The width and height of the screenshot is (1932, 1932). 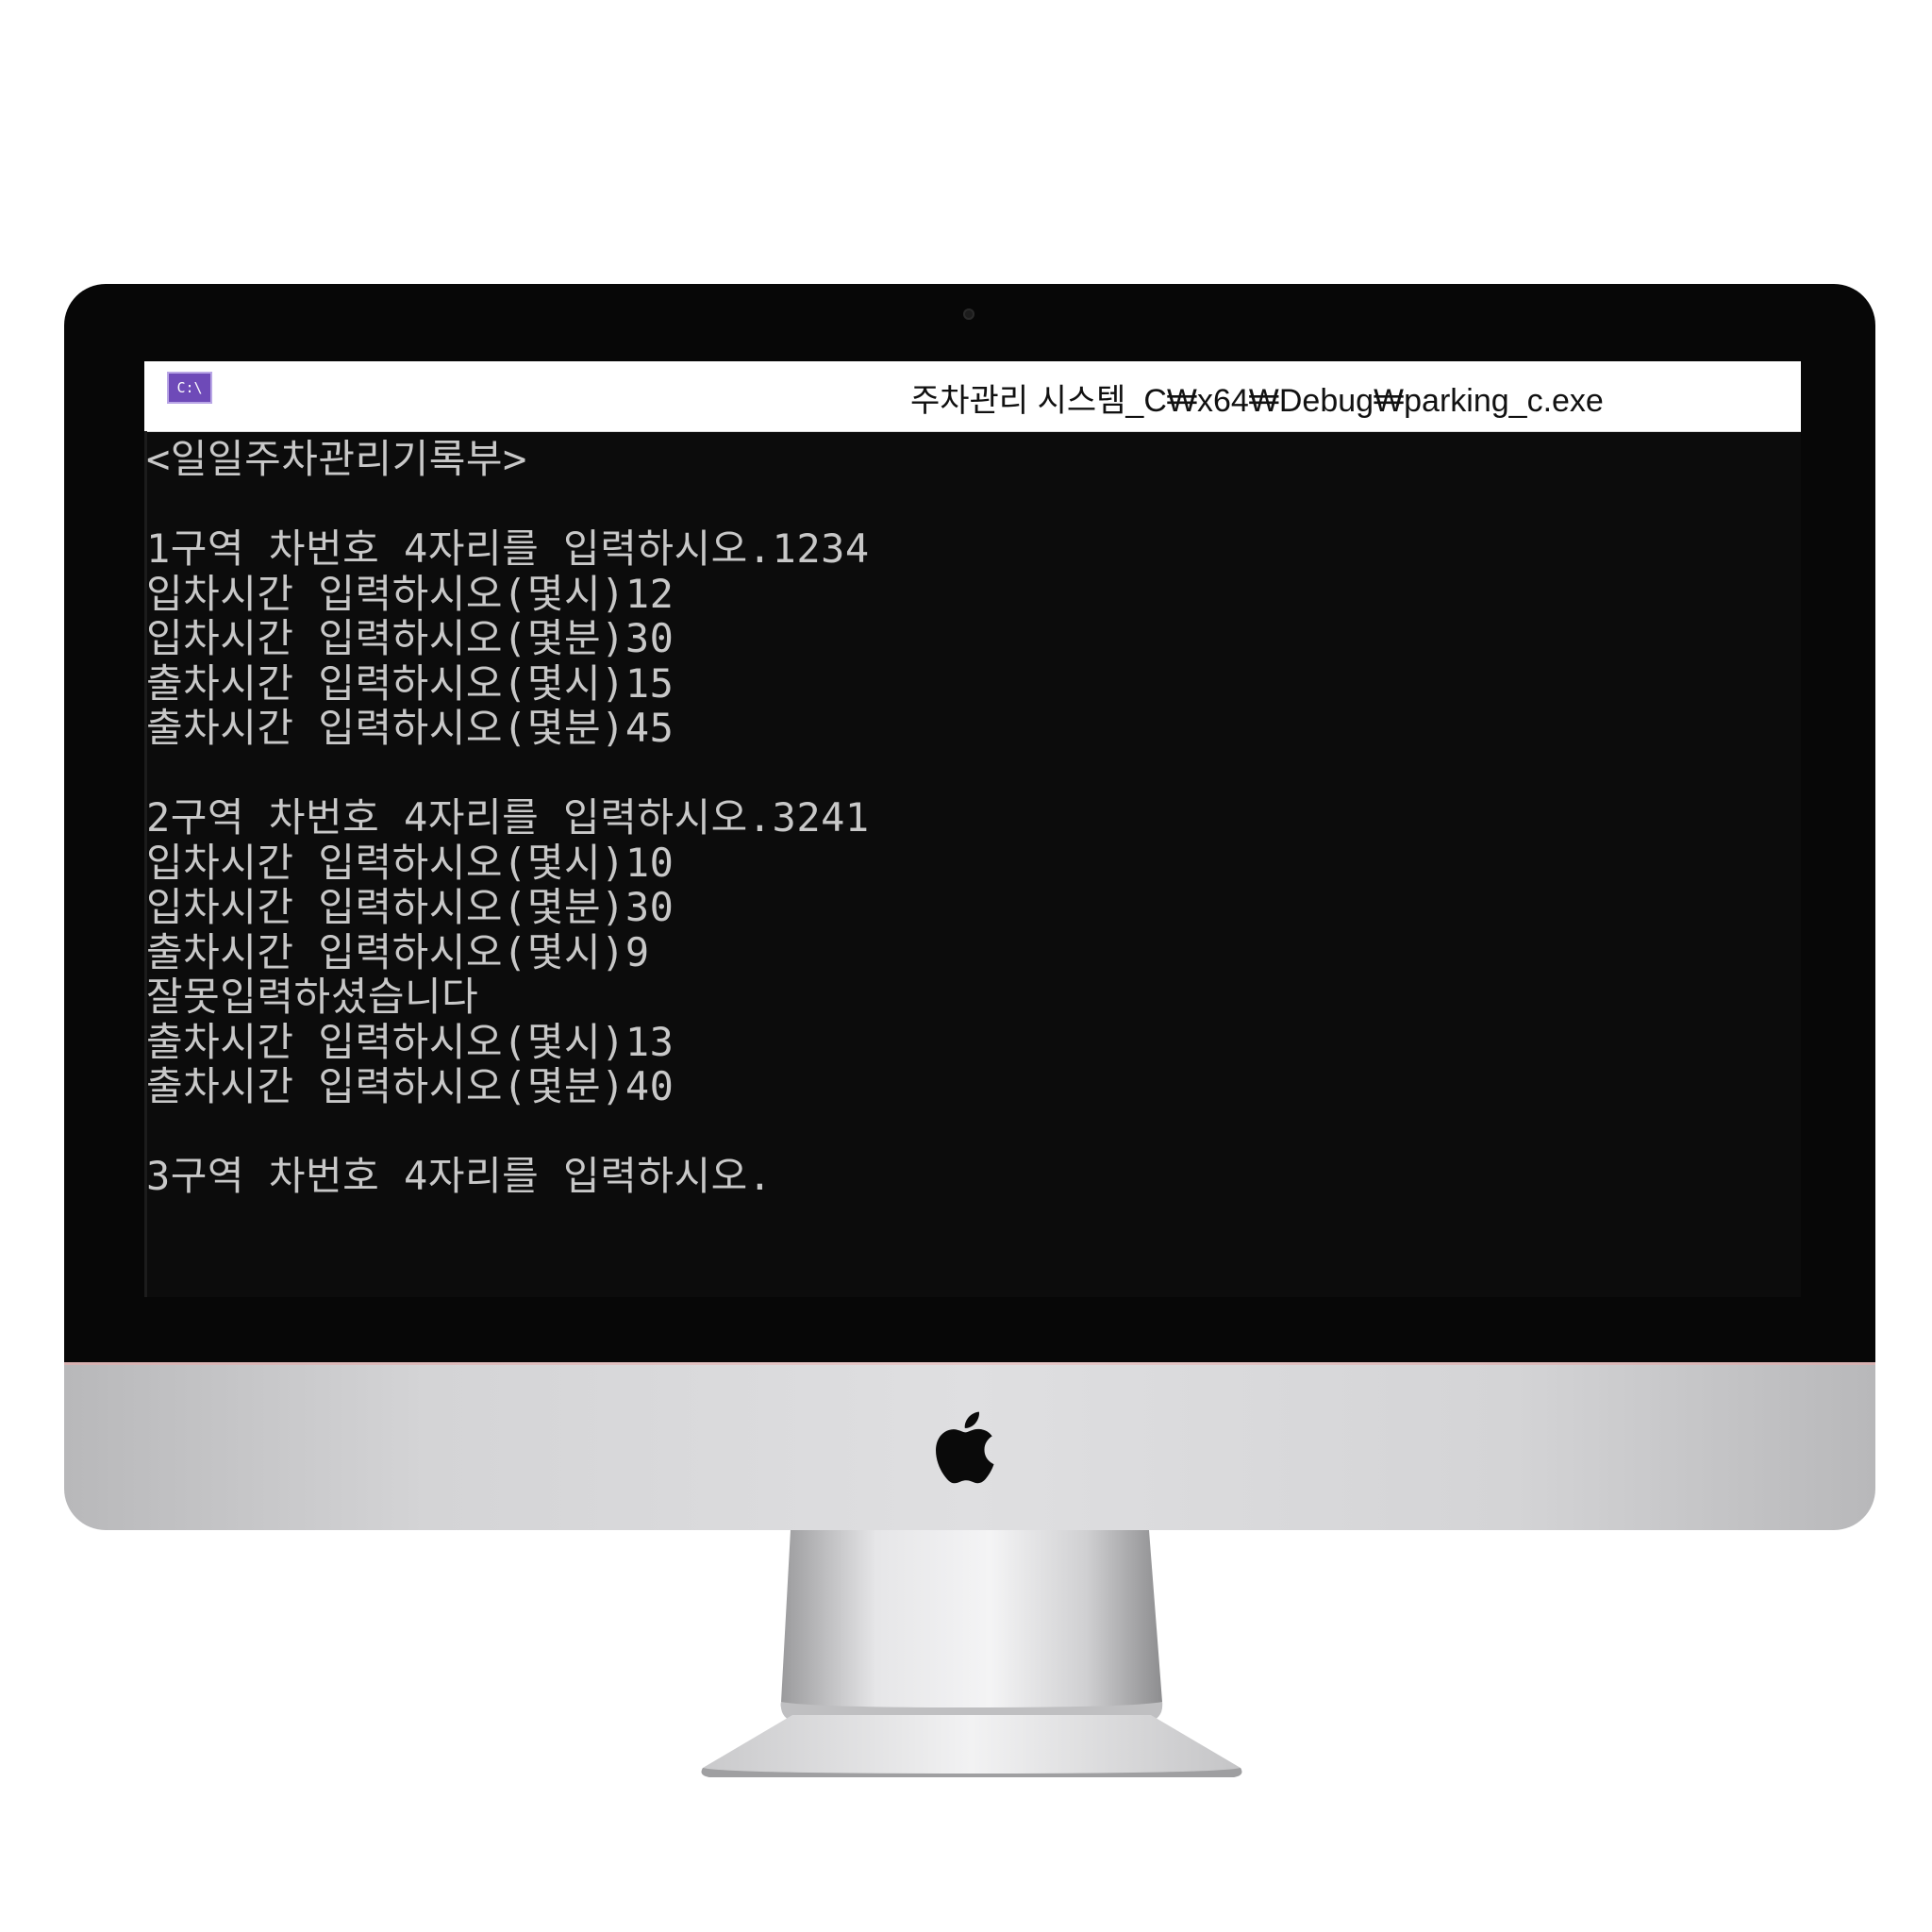 I want to click on console-line: <일일주차관리기록부>, so click(x=336, y=459).